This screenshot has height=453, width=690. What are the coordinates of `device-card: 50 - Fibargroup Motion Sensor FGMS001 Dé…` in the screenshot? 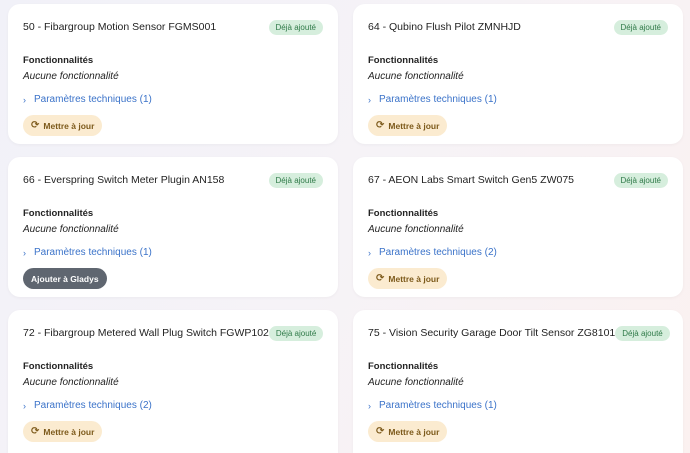 It's located at (173, 74).